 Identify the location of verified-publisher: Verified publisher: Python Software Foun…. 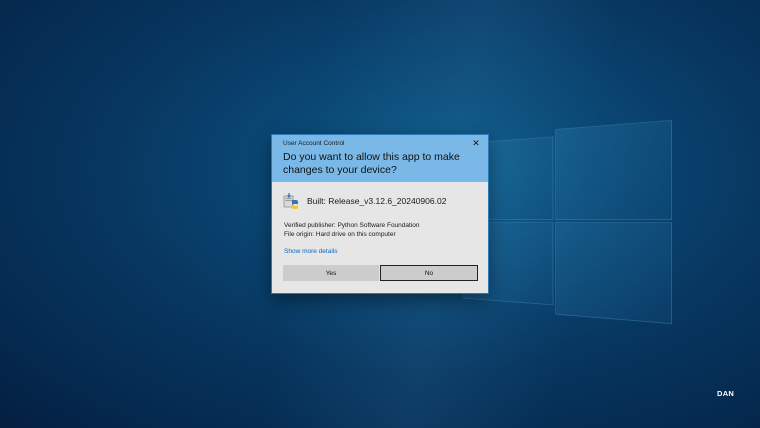
(352, 225).